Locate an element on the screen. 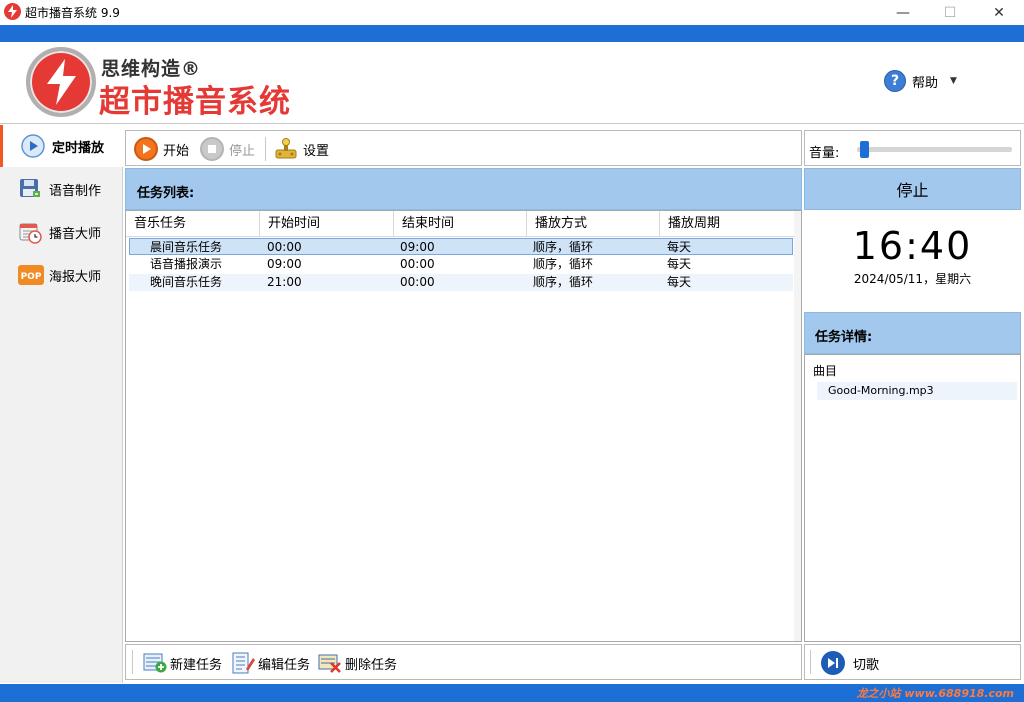 Image resolution: width=1024 pixels, height=702 pixels. task-table-header: 音乐任务 开始时间 结束时间 播放方式 播放周期 is located at coordinates (461, 224).